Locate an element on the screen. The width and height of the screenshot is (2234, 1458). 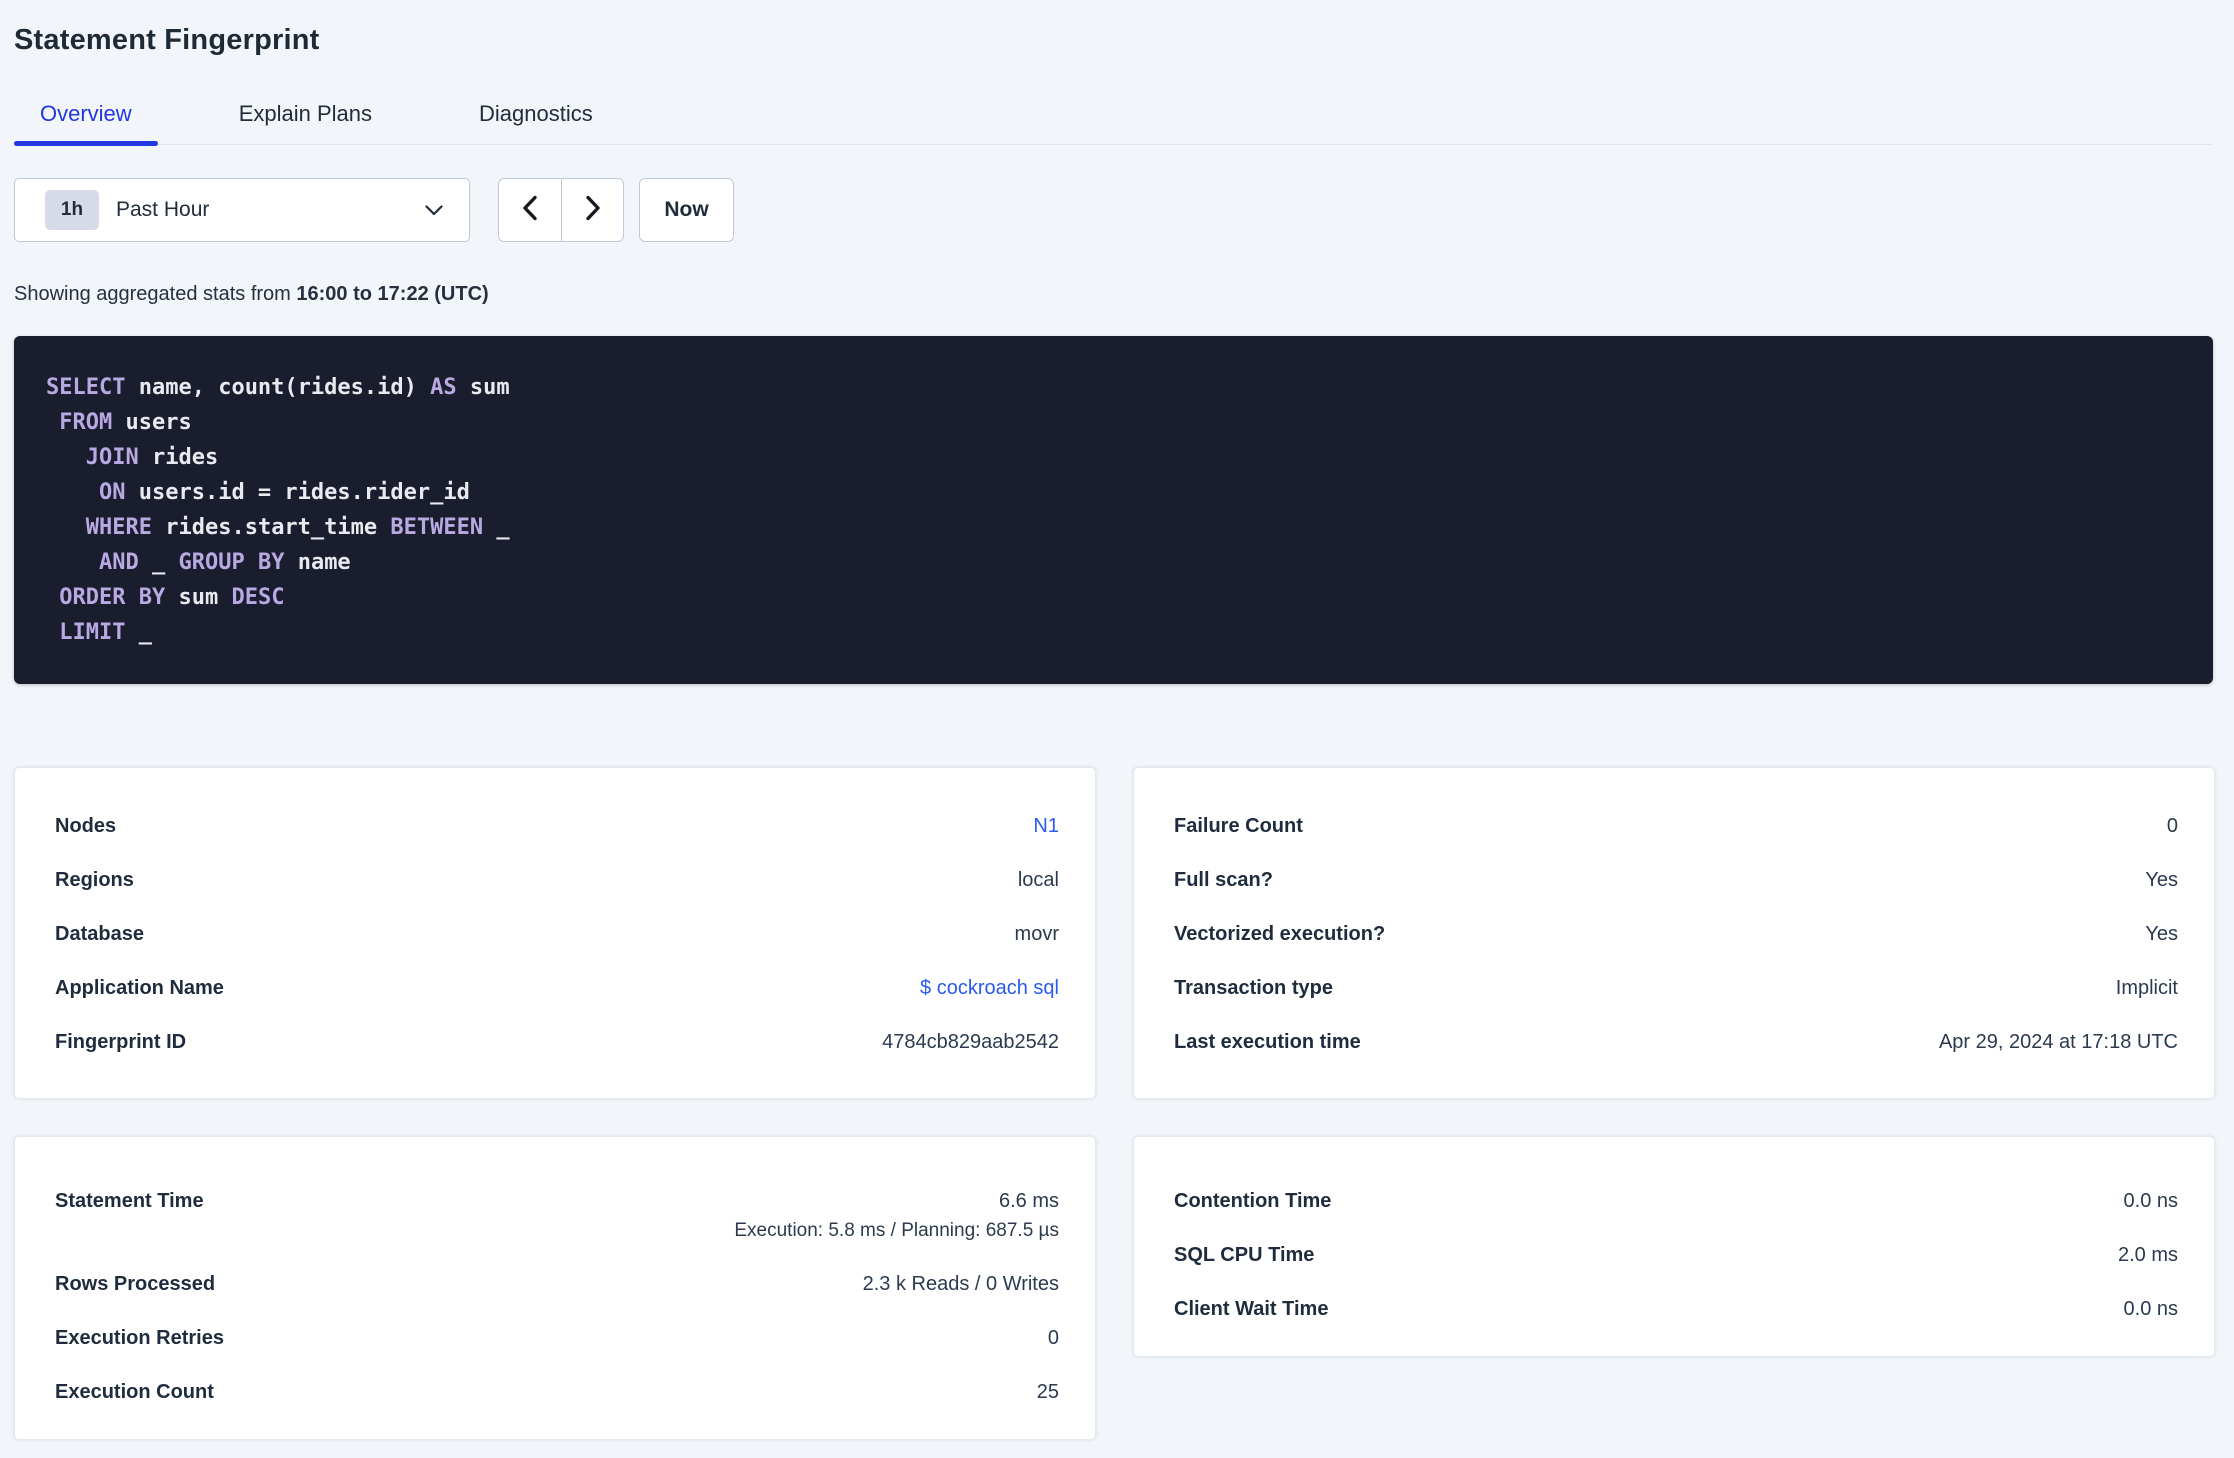
stat-row: Application Name $ cockroach sql is located at coordinates (557, 988).